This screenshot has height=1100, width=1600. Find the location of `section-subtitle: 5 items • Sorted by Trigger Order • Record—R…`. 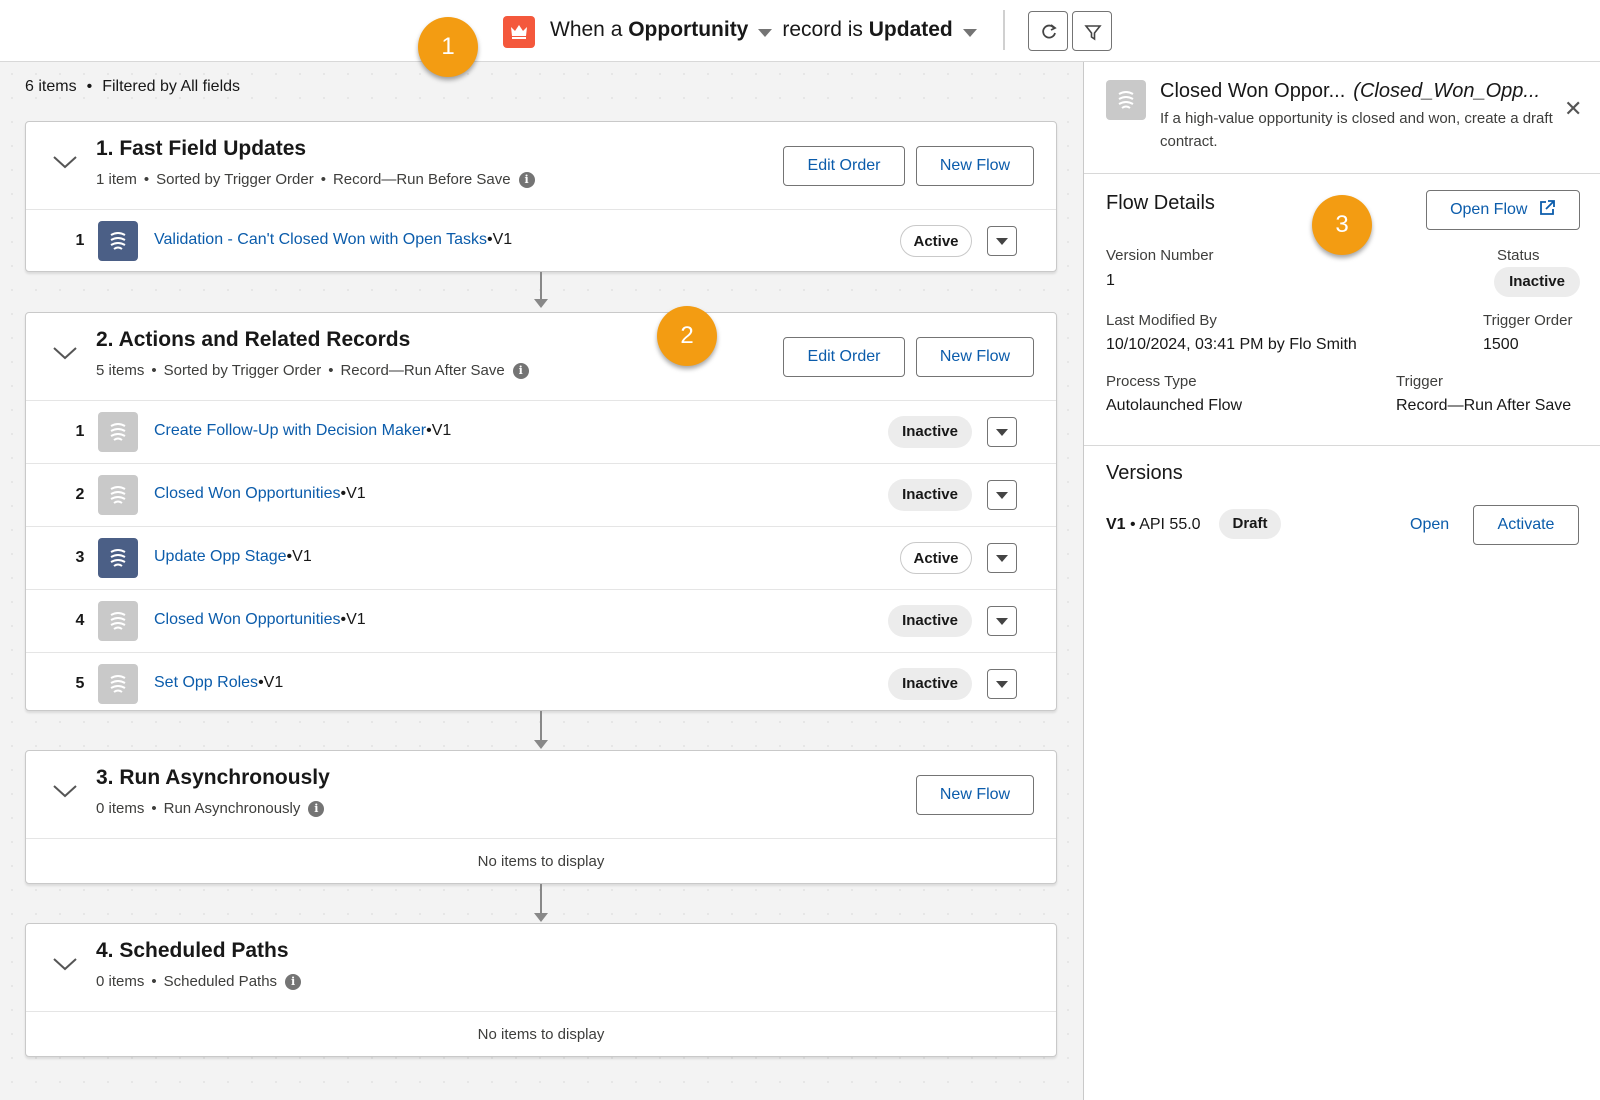

section-subtitle: 5 items • Sorted by Trigger Order • Record—R… is located at coordinates (312, 370).